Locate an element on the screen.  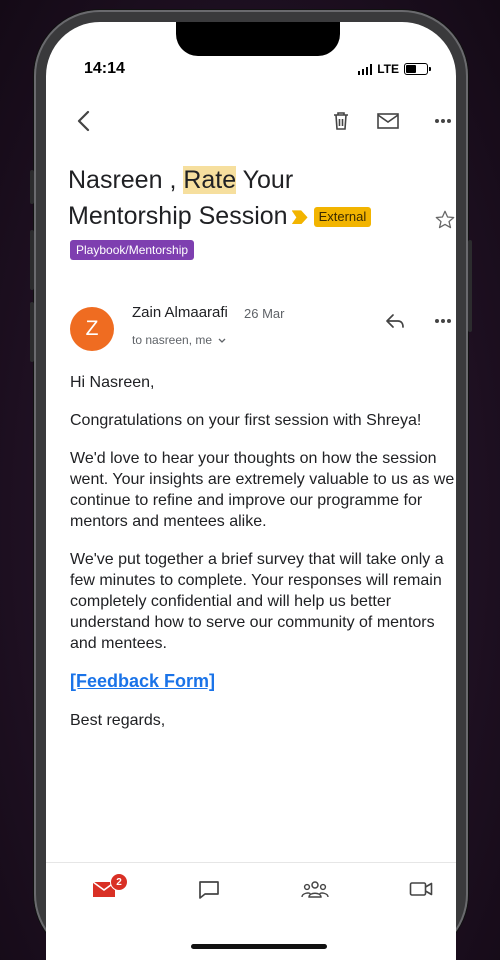
message-date: 26 Mar is located at coordinates (264, 313).